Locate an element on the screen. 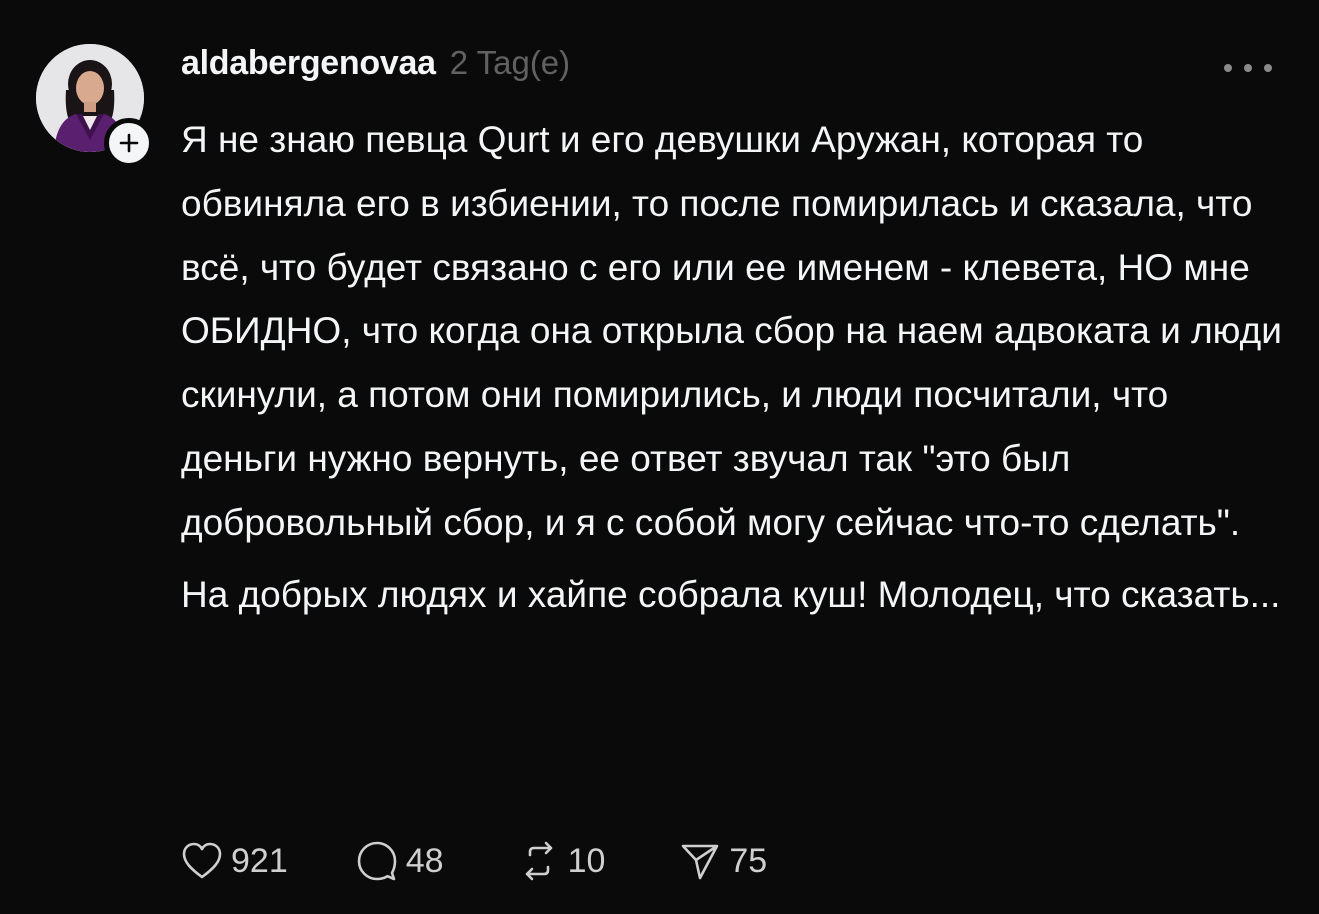 The width and height of the screenshot is (1319, 914). like-button: 921 is located at coordinates (234, 861).